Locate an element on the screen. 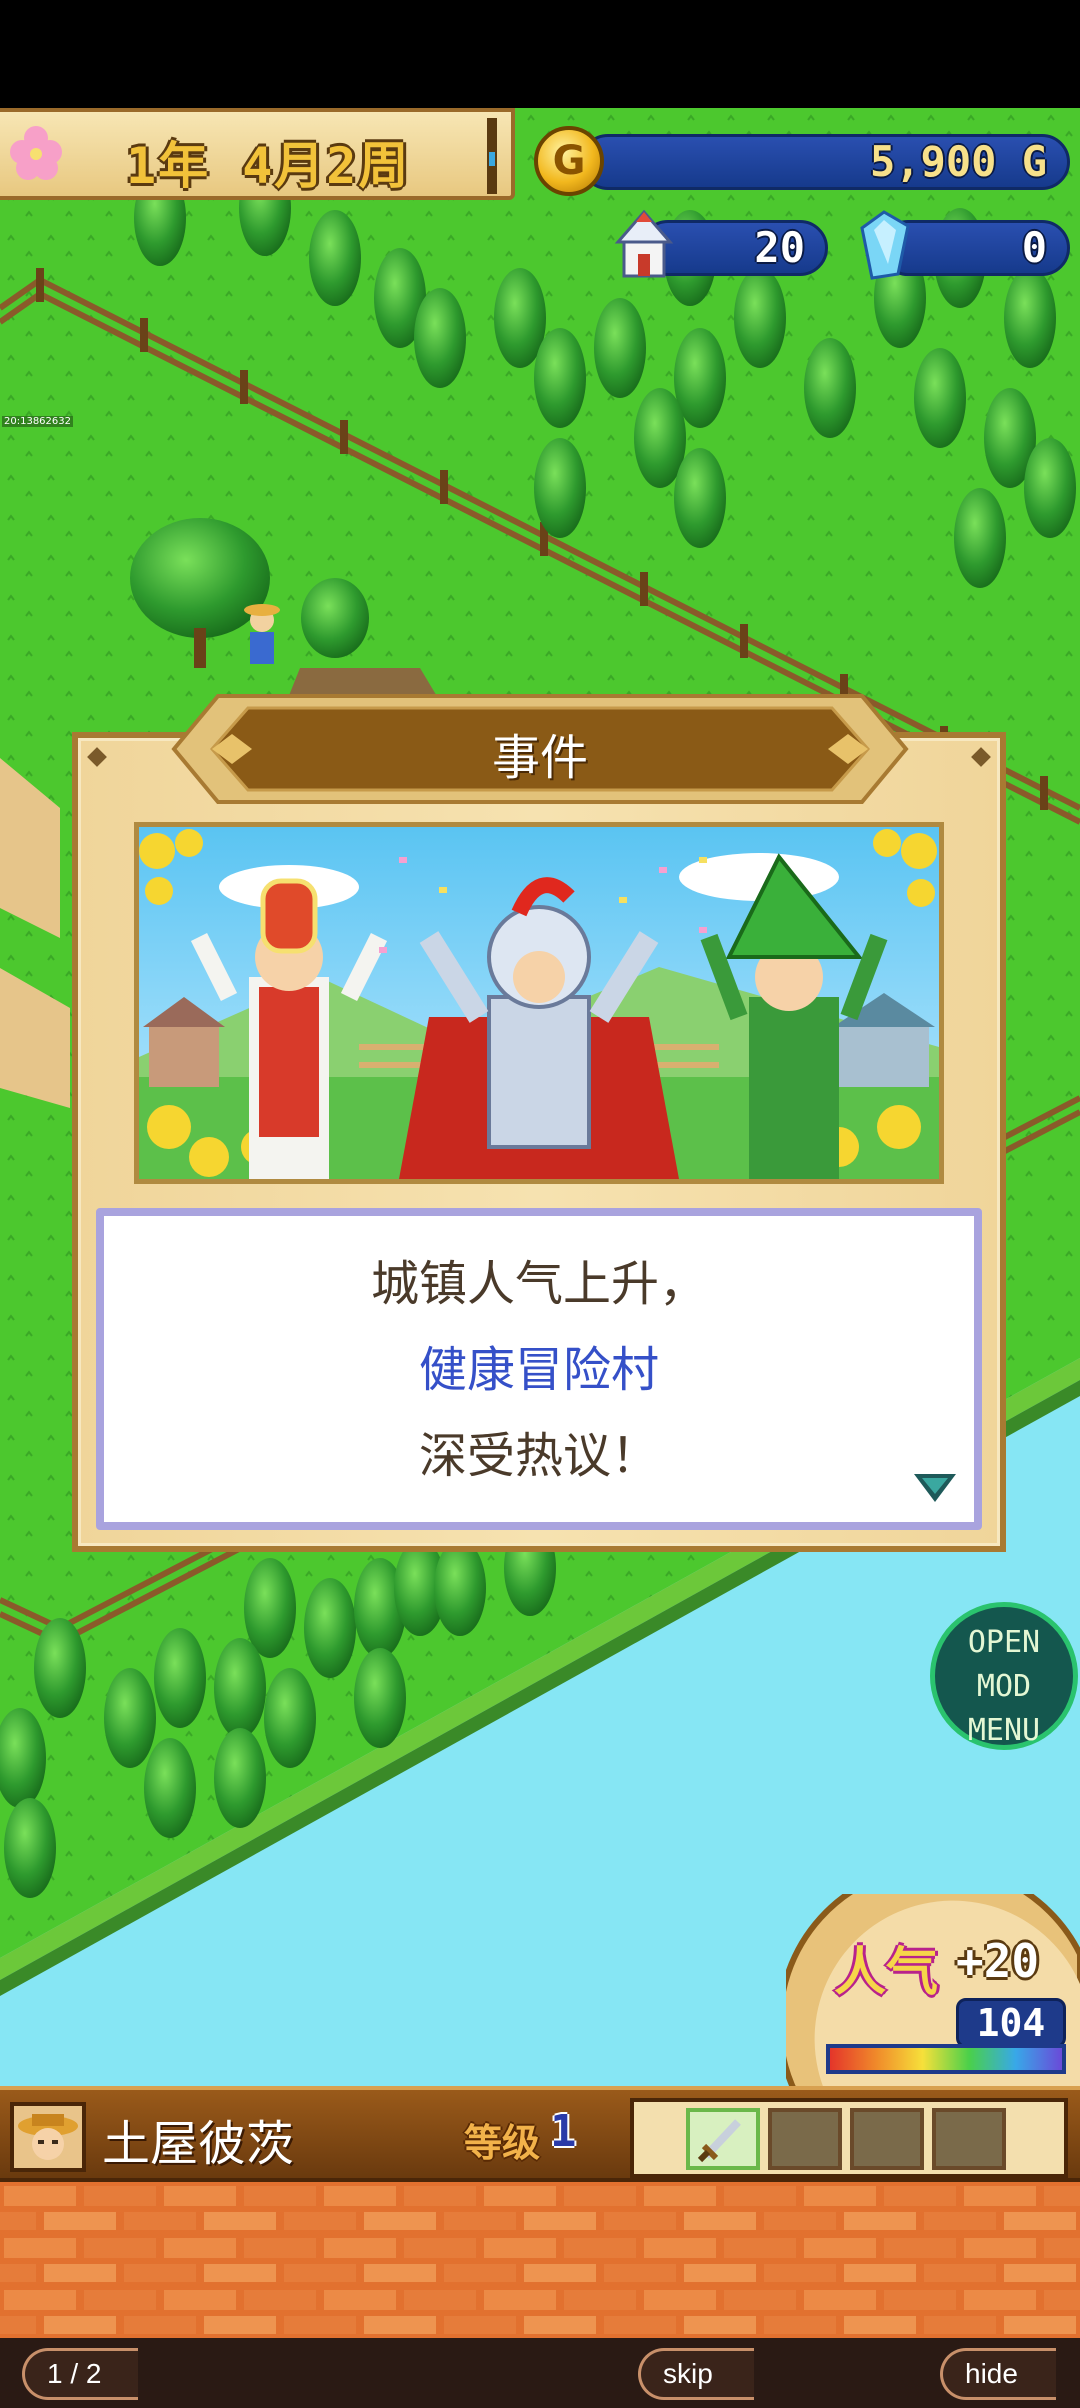 Image resolution: width=1080 pixels, height=2408 pixels. skip-button: skip is located at coordinates (696, 2374).